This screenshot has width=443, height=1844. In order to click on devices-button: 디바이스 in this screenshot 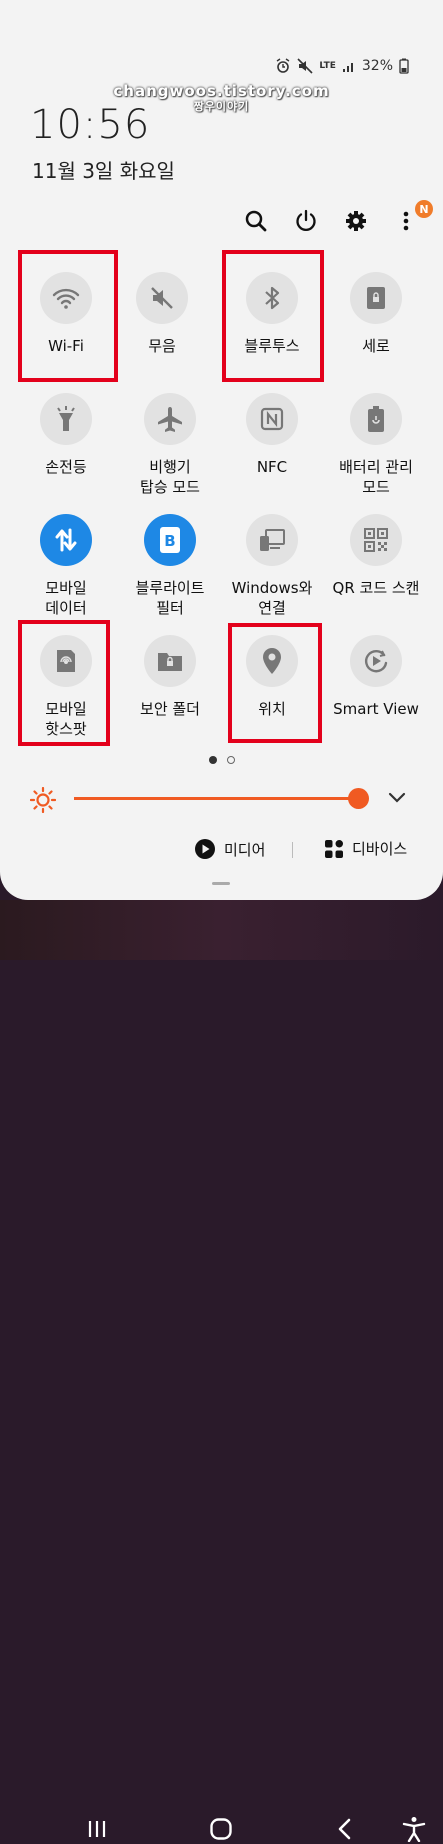, I will do `click(365, 848)`.